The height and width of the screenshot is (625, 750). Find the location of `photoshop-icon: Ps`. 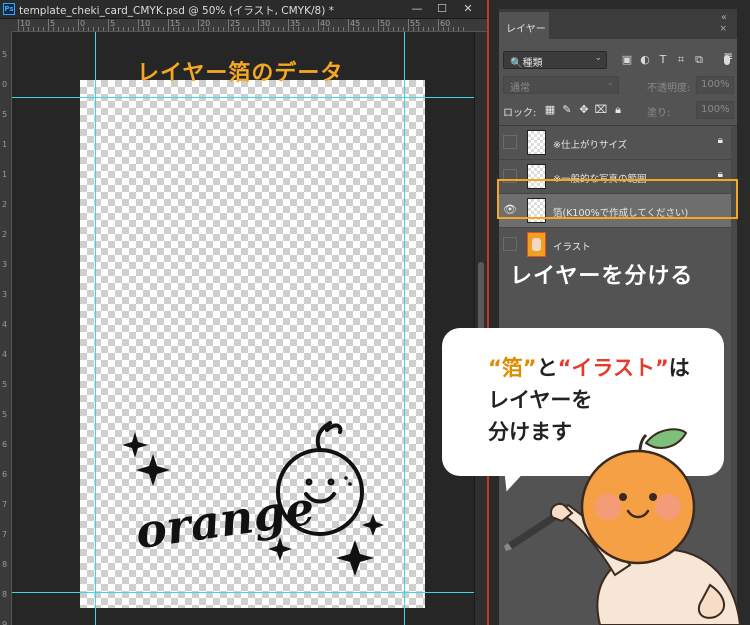

photoshop-icon: Ps is located at coordinates (9, 9).